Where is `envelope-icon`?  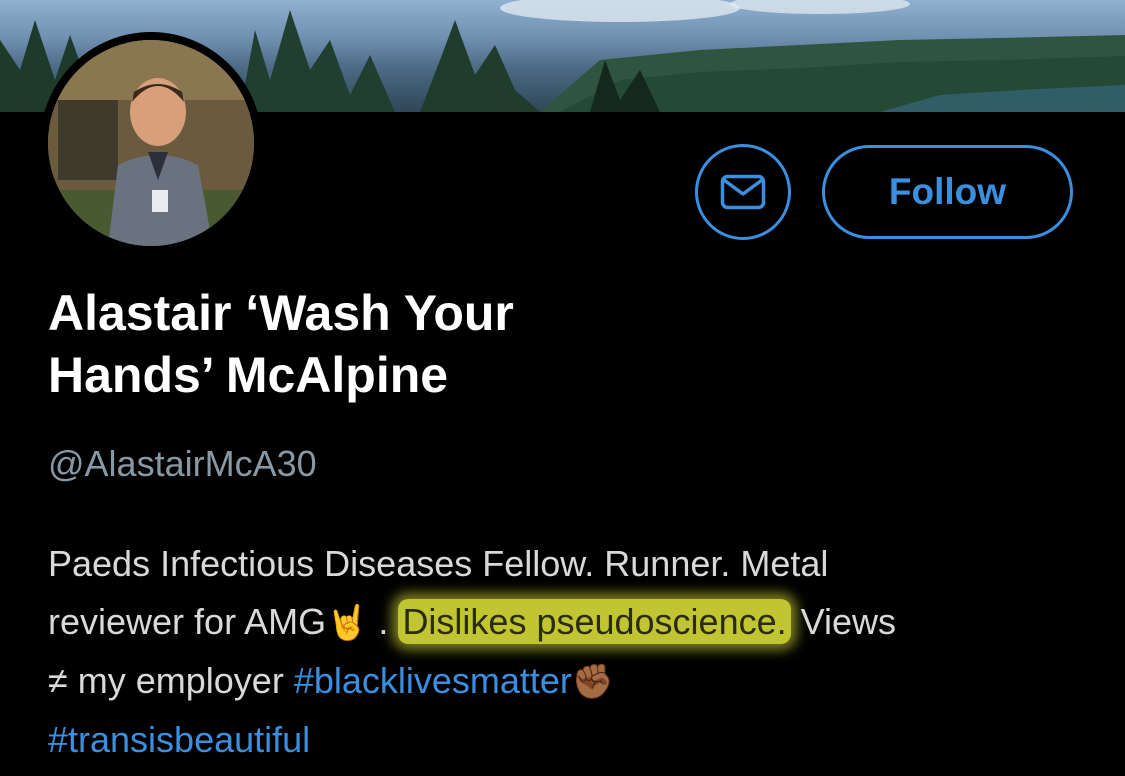 envelope-icon is located at coordinates (743, 192).